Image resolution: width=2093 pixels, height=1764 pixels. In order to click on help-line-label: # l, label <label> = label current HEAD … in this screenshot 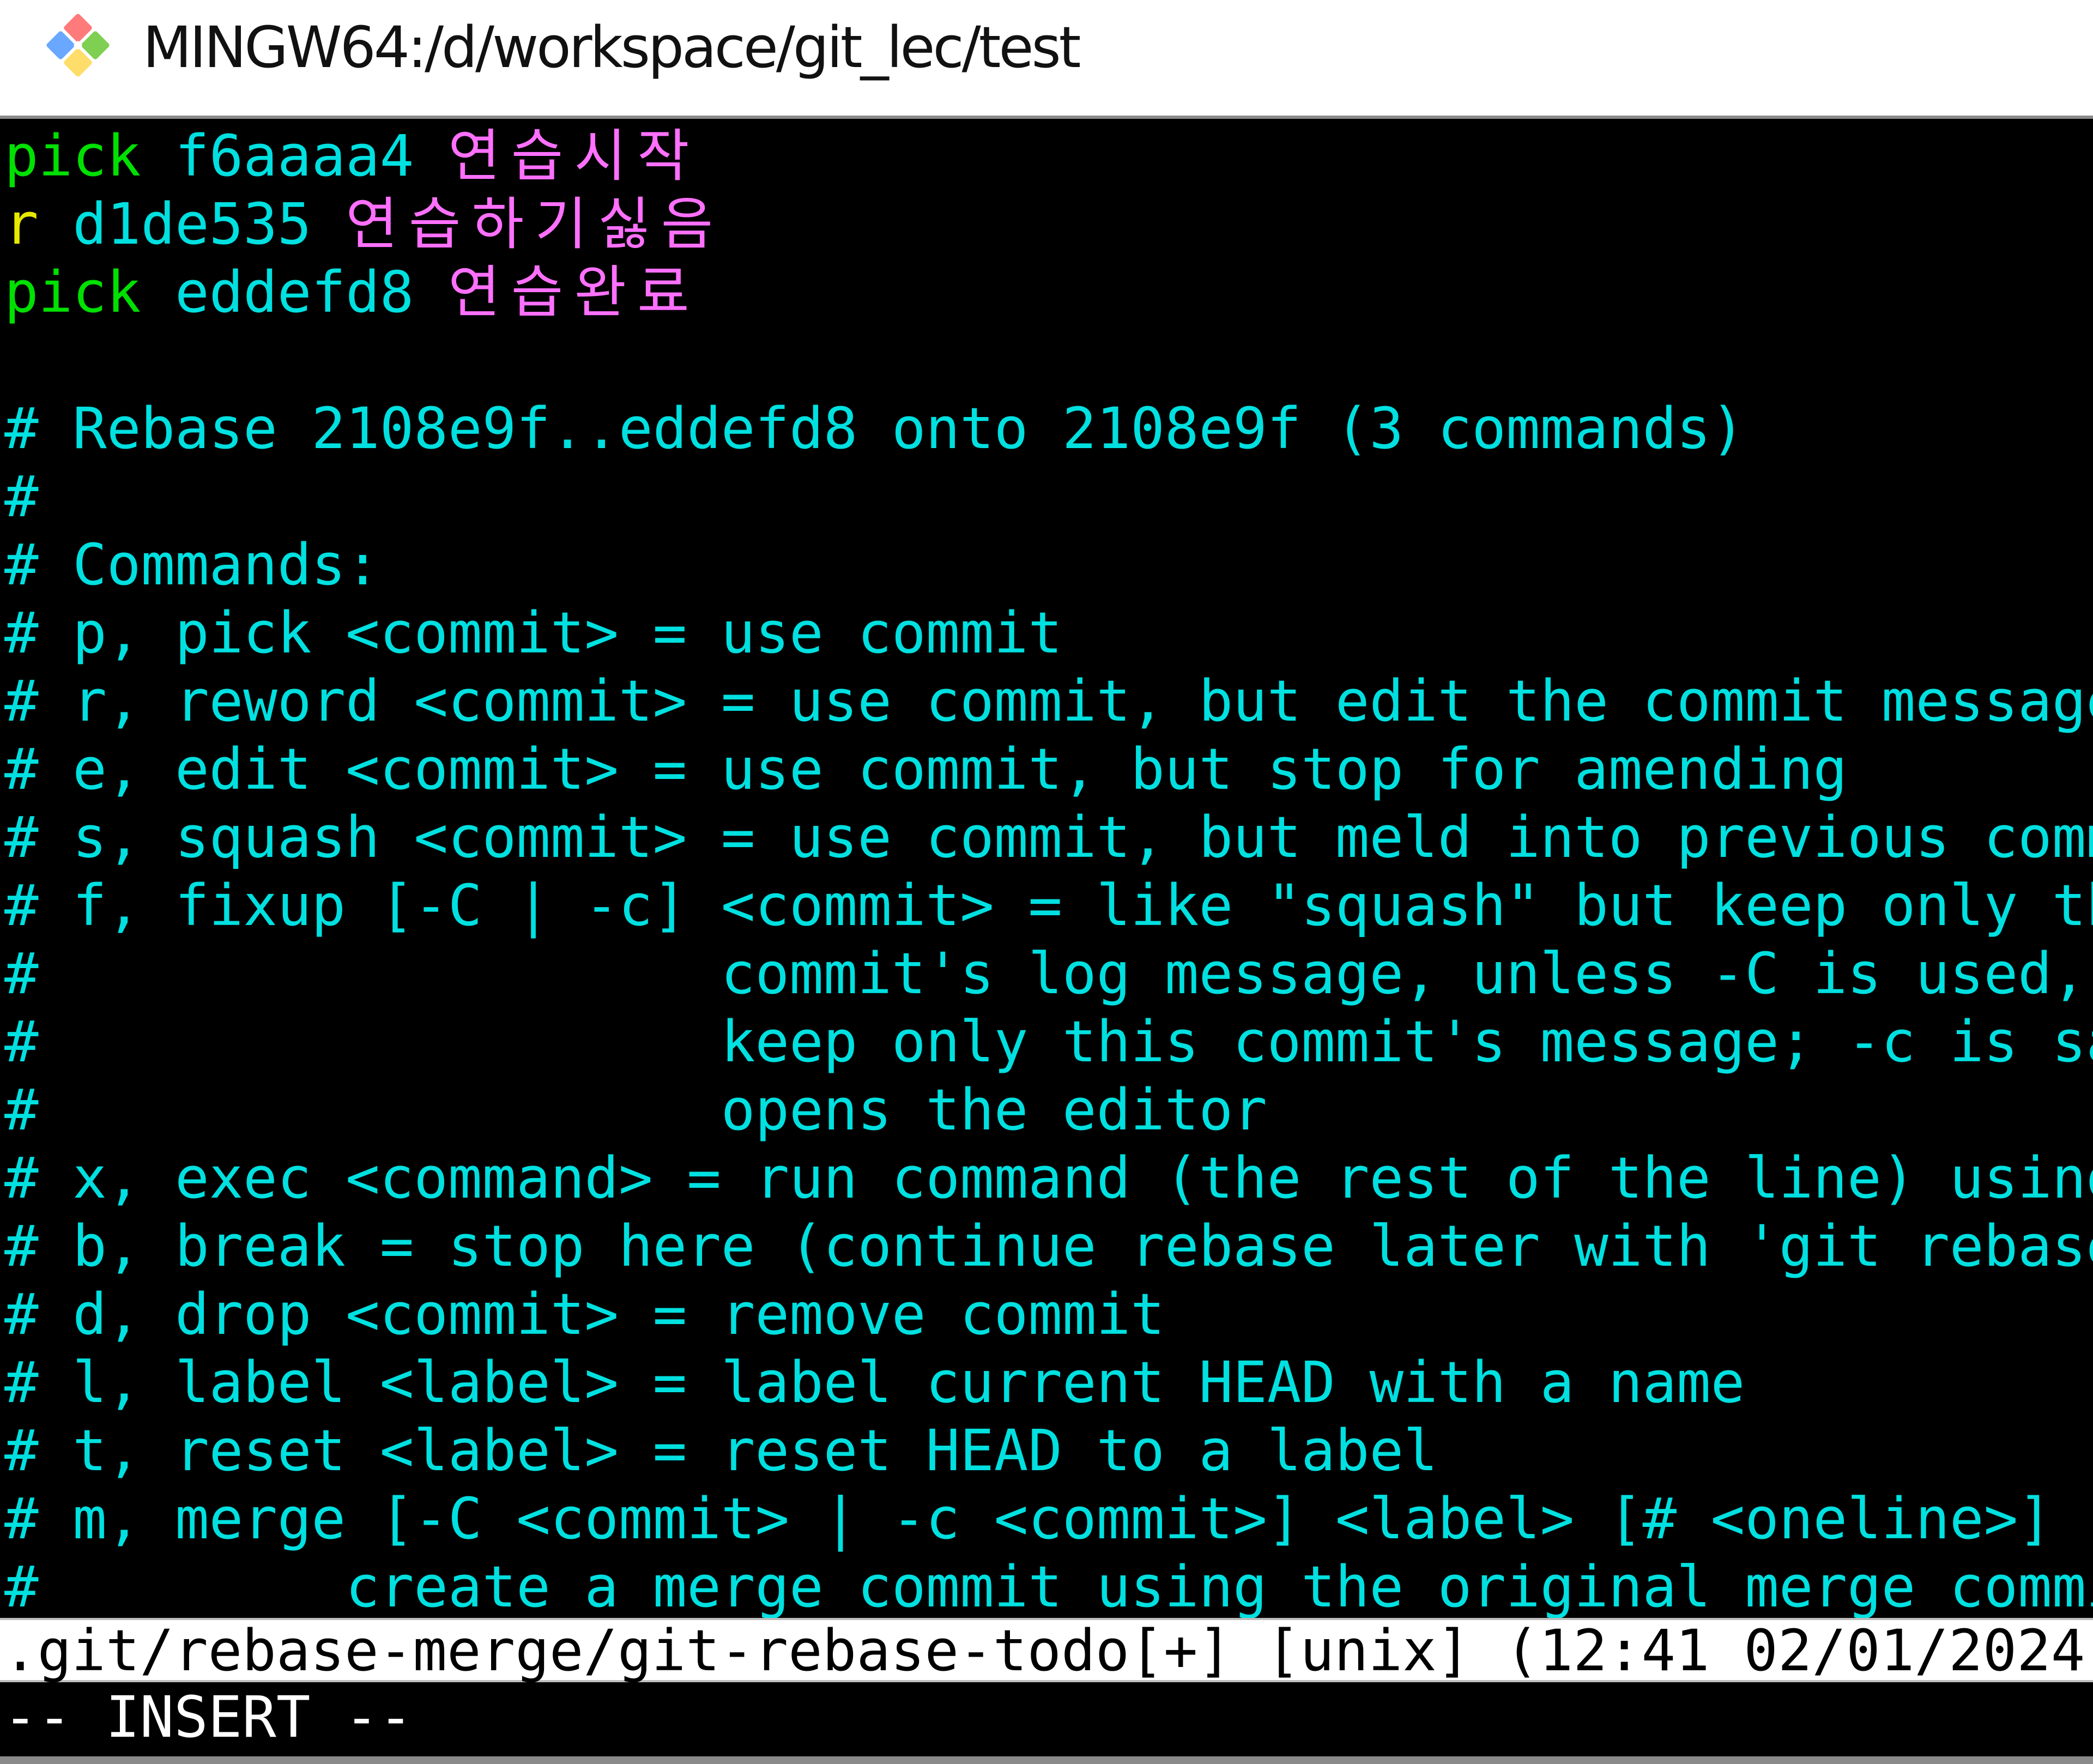, I will do `click(874, 1382)`.